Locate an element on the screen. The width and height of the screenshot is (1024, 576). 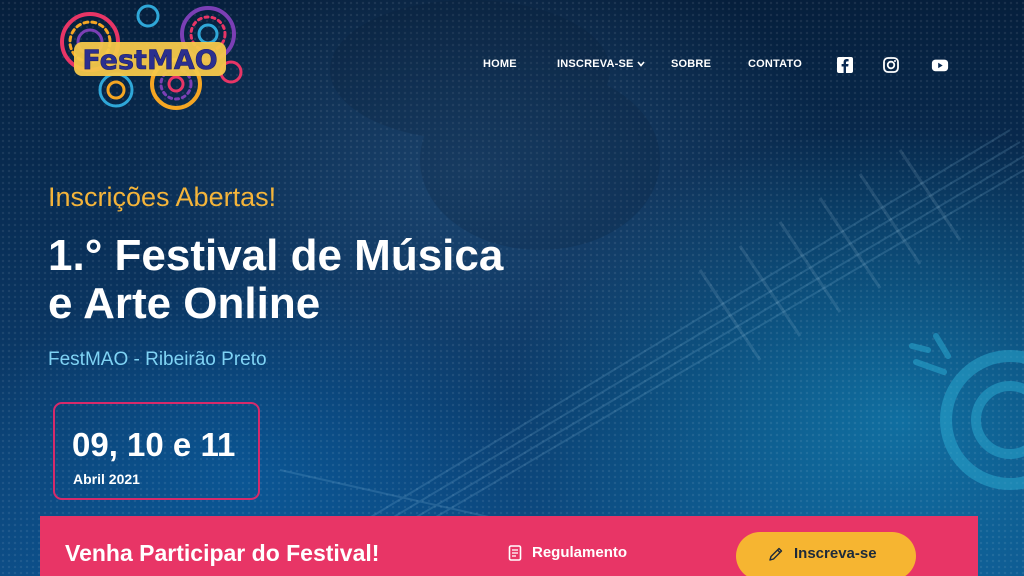
inscreva-se-button-label: Inscreva-se is located at coordinates (835, 554).